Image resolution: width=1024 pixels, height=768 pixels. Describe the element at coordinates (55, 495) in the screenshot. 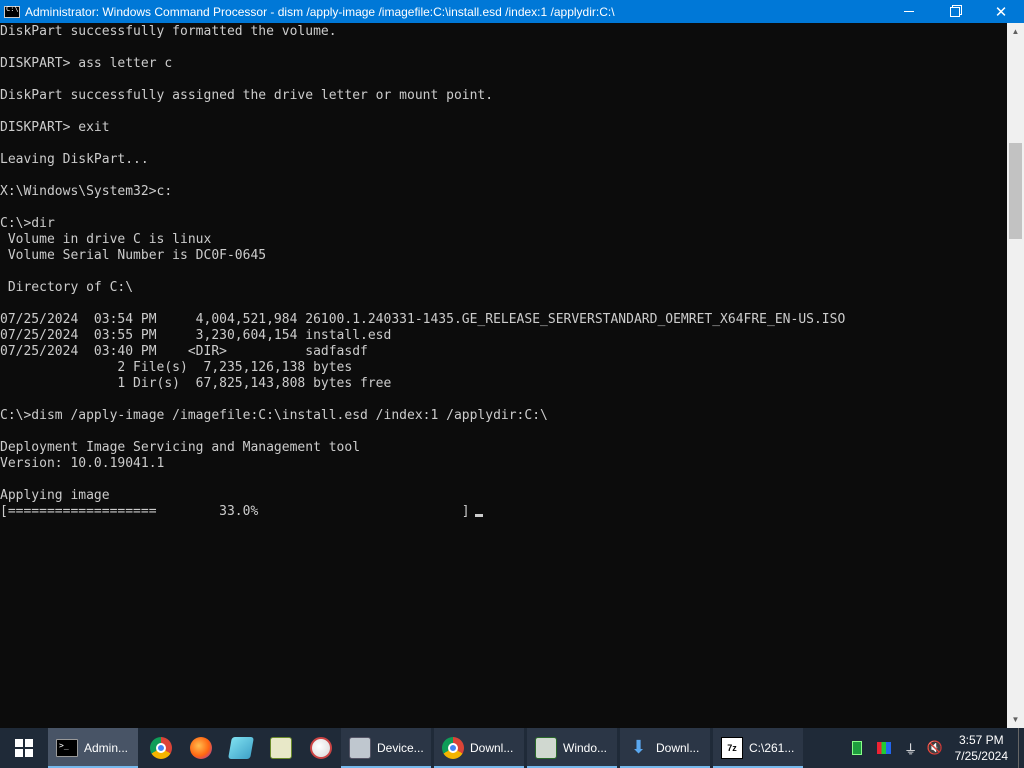

I see `console-line: Applying image` at that location.